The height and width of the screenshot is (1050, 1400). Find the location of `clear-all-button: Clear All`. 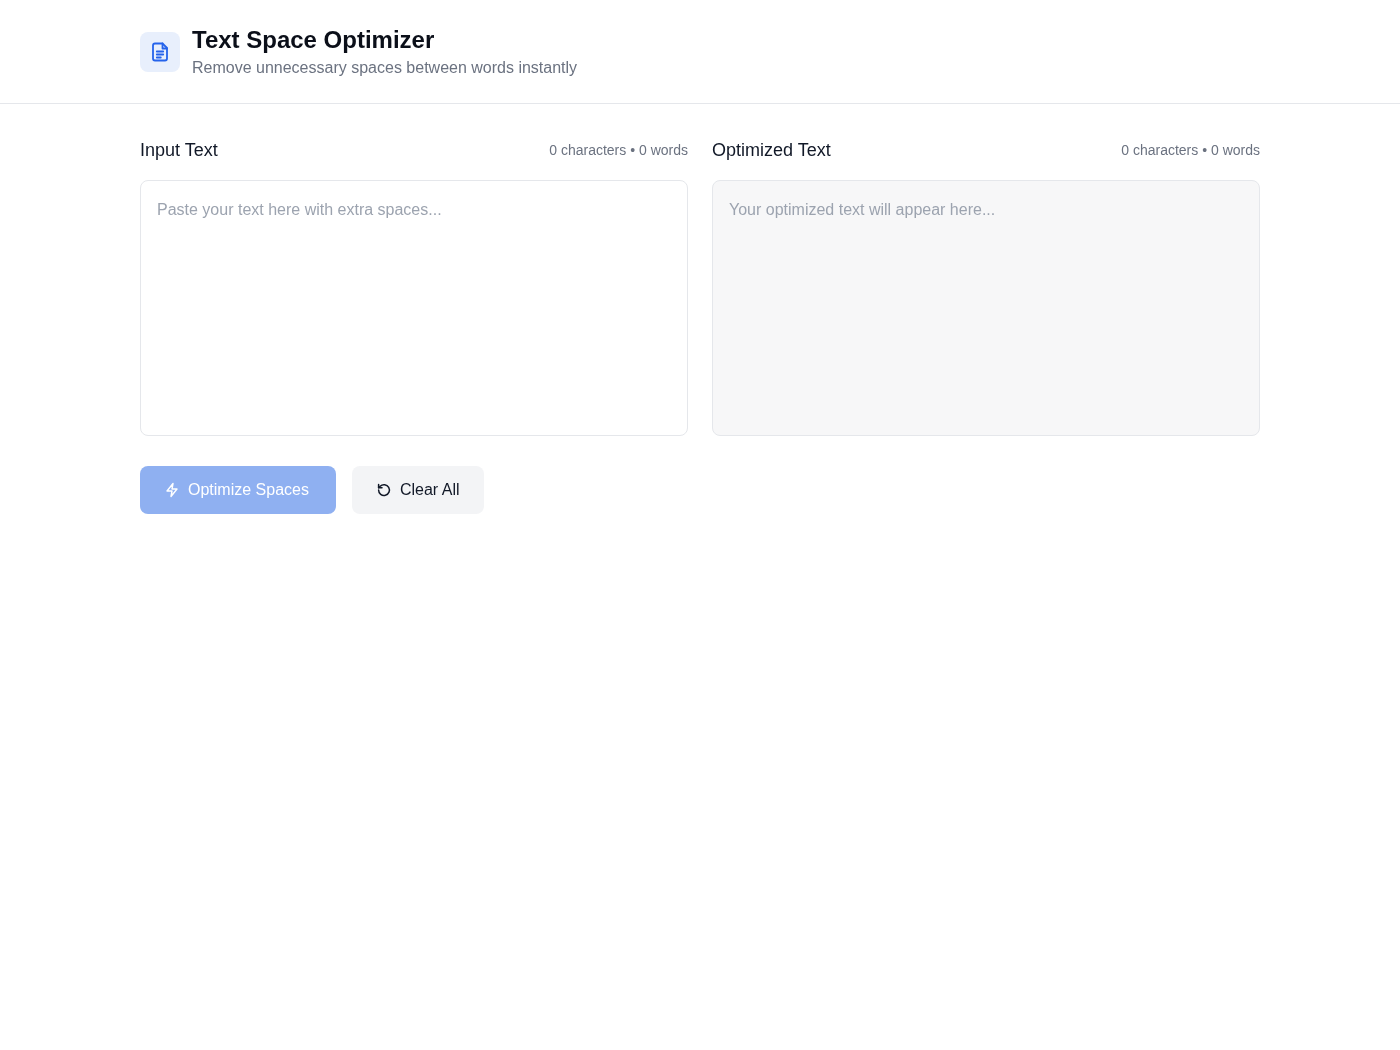

clear-all-button: Clear All is located at coordinates (417, 490).